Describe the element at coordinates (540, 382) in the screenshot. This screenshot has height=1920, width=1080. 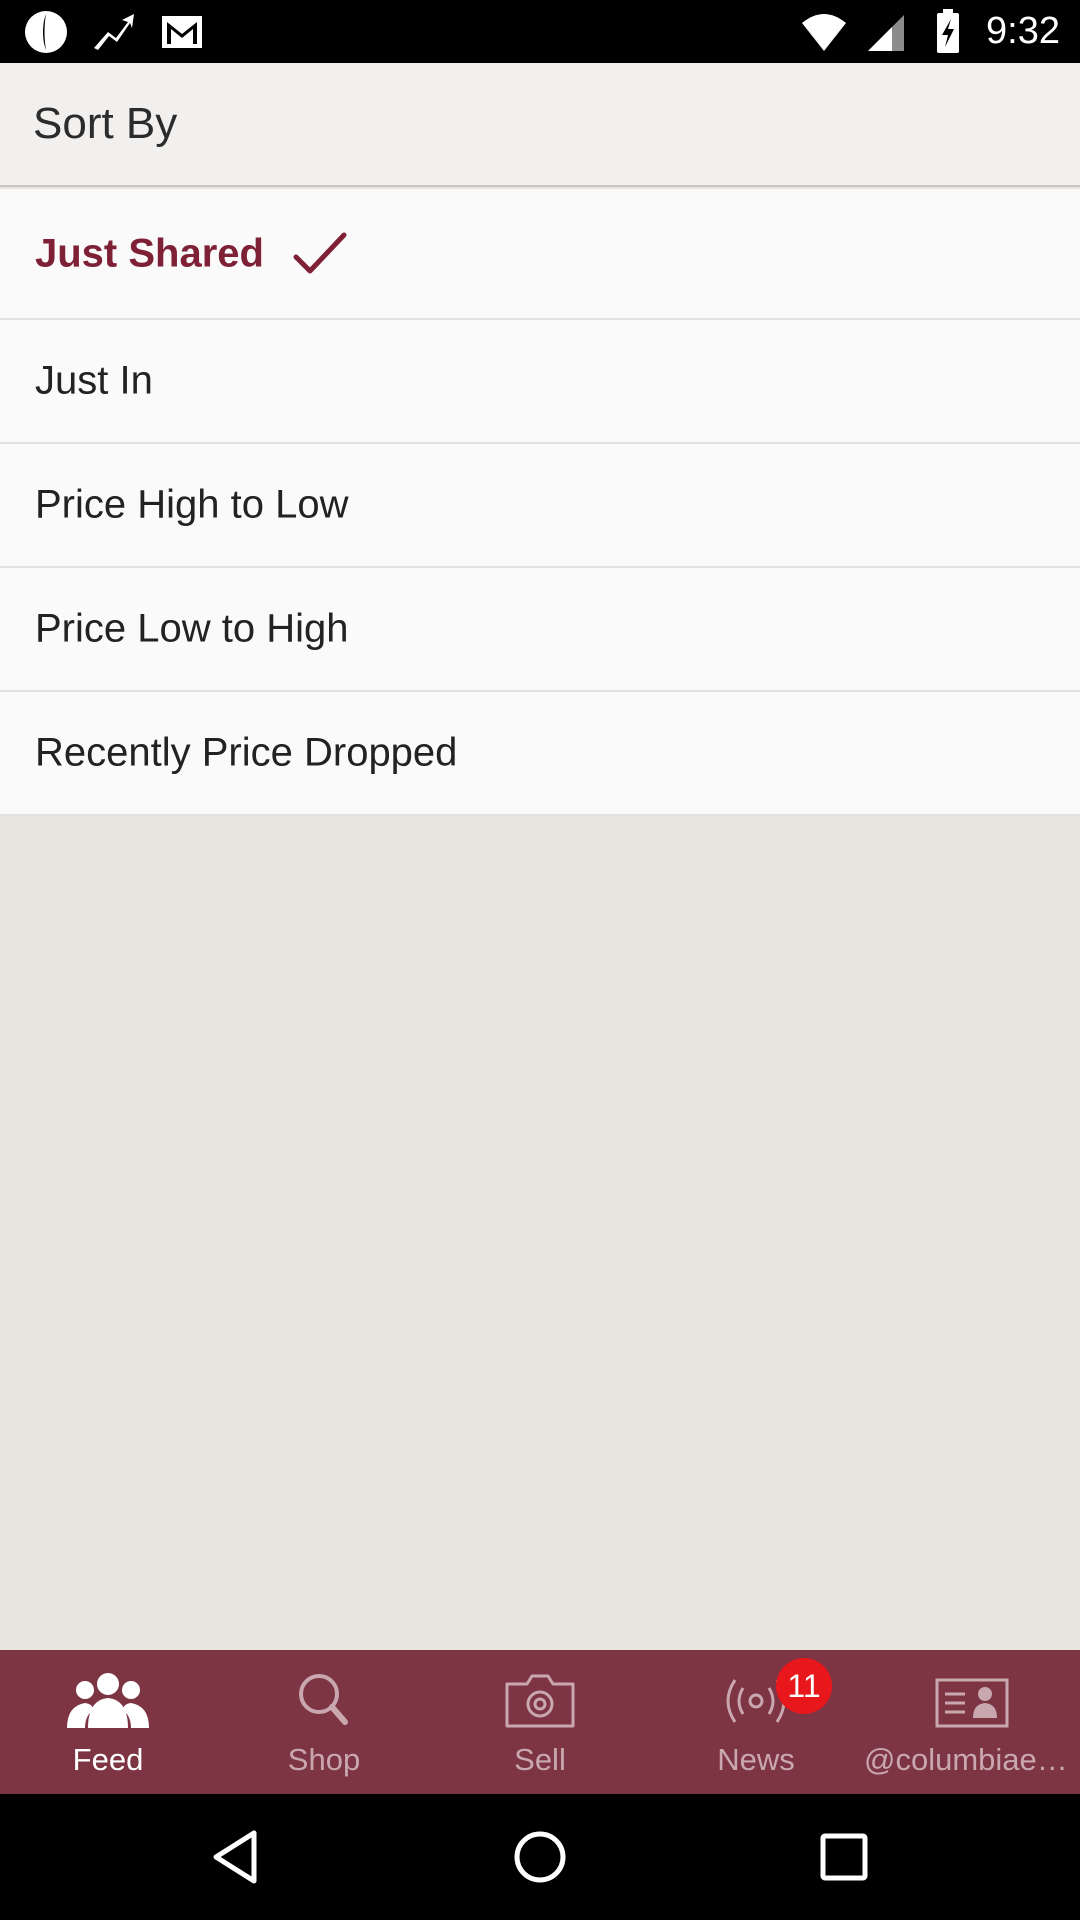
I see `sort-option-just-in: Just In` at that location.